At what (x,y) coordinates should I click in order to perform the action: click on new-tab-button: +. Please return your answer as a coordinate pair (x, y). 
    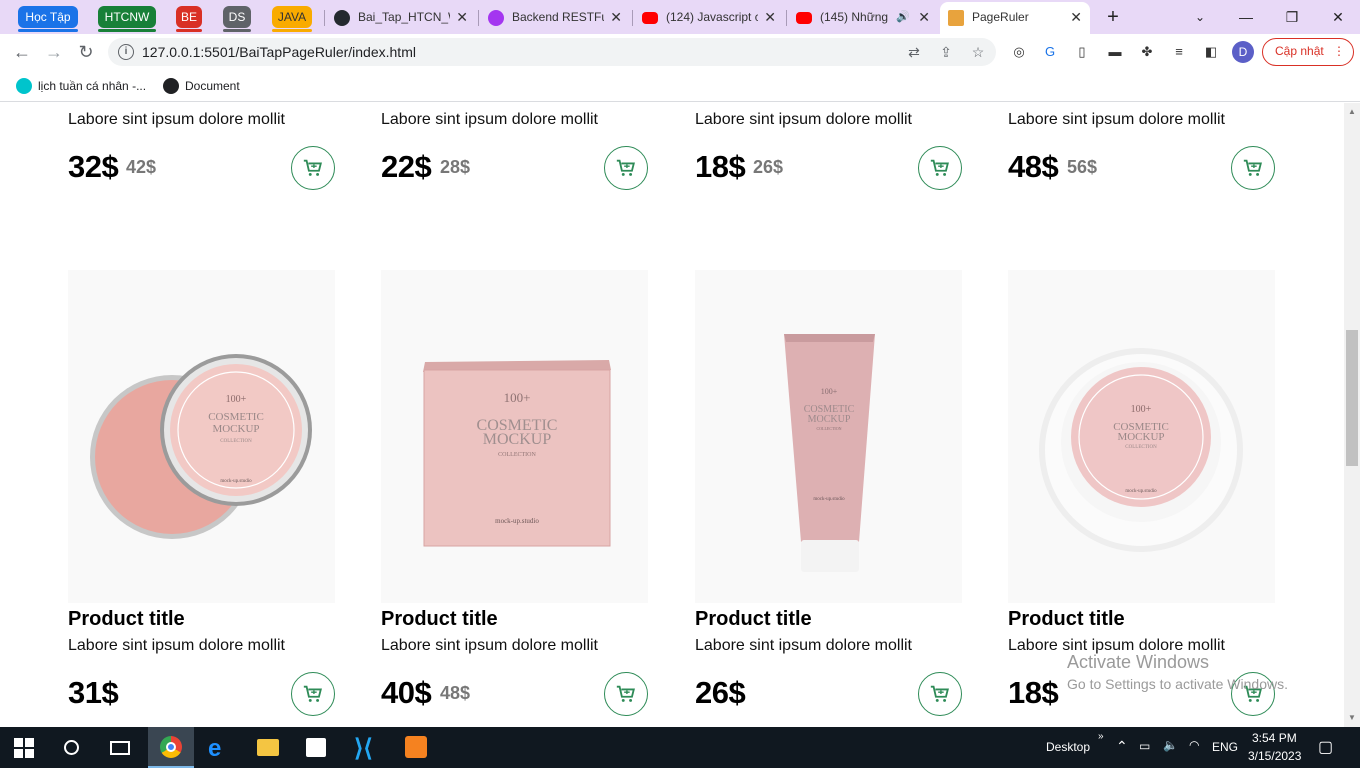
    Looking at the image, I should click on (1113, 17).